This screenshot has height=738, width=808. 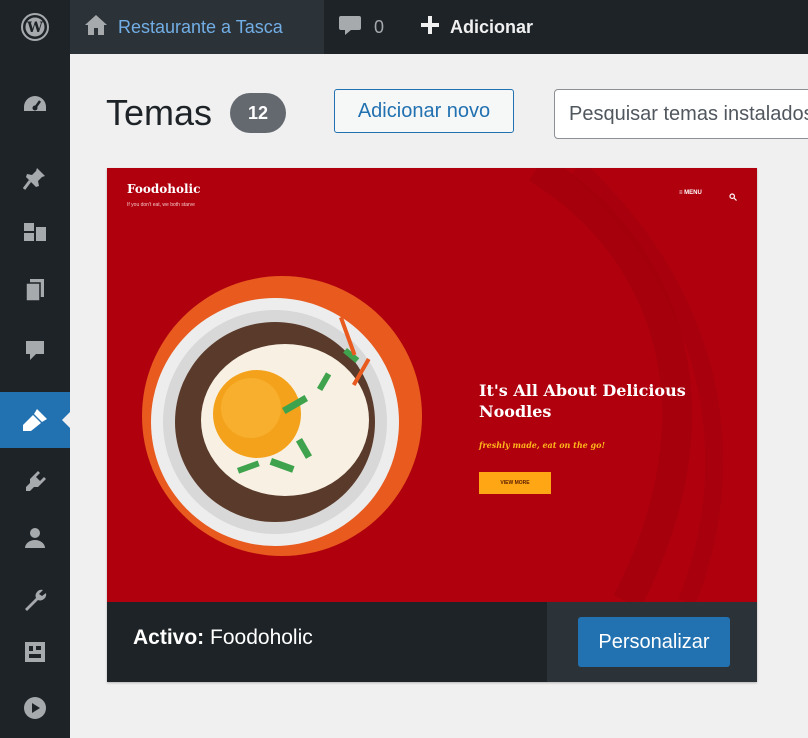 What do you see at coordinates (35, 290) in the screenshot?
I see `pages-icon` at bounding box center [35, 290].